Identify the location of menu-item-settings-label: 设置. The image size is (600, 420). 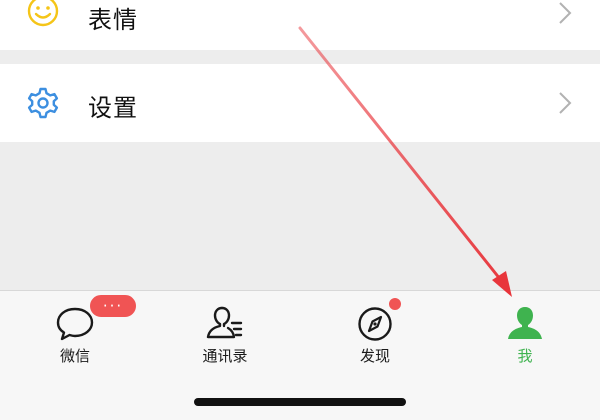
(113, 108).